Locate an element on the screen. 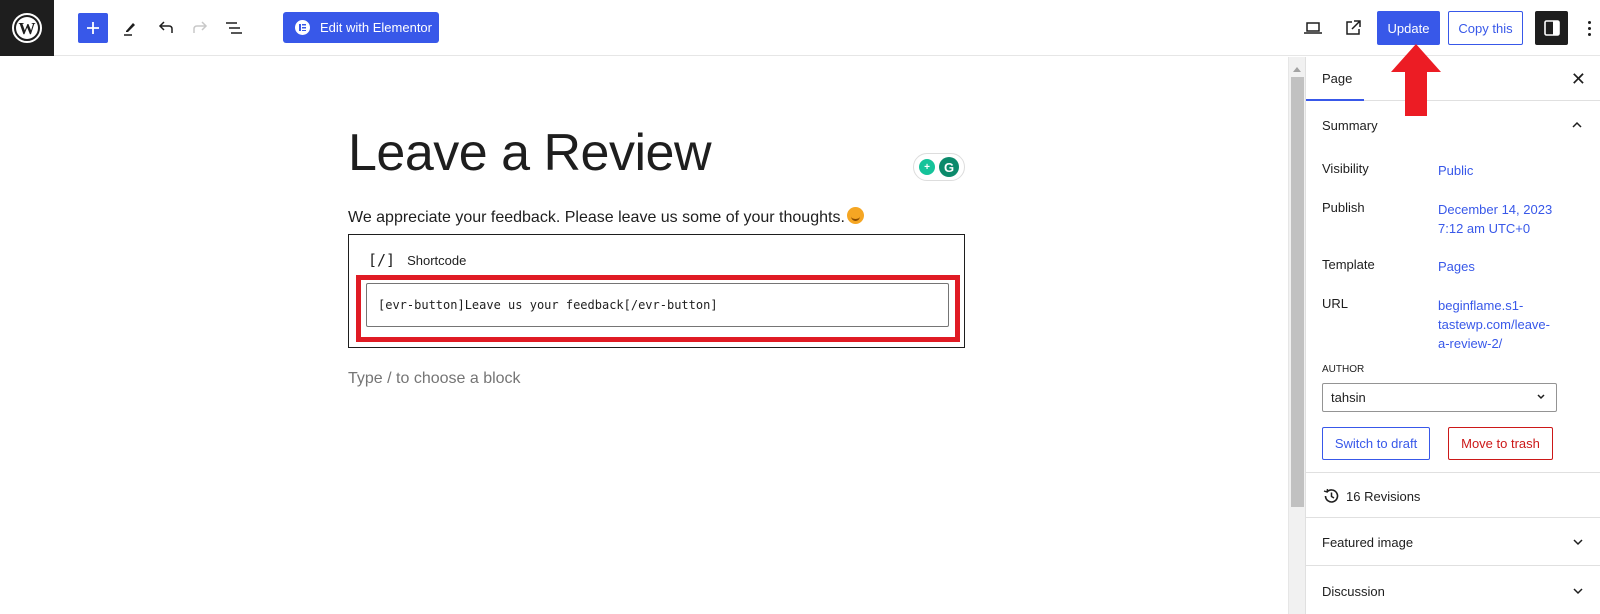 The image size is (1600, 614). summary-title: Summary is located at coordinates (1350, 125).